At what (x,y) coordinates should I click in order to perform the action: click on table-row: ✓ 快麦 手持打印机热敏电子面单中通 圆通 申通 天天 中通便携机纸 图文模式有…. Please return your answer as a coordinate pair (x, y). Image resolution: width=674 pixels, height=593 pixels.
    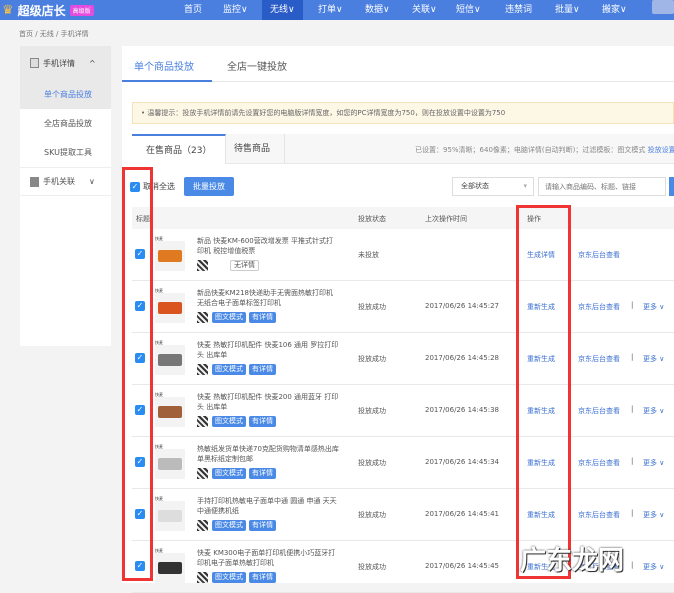
    Looking at the image, I should click on (403, 515).